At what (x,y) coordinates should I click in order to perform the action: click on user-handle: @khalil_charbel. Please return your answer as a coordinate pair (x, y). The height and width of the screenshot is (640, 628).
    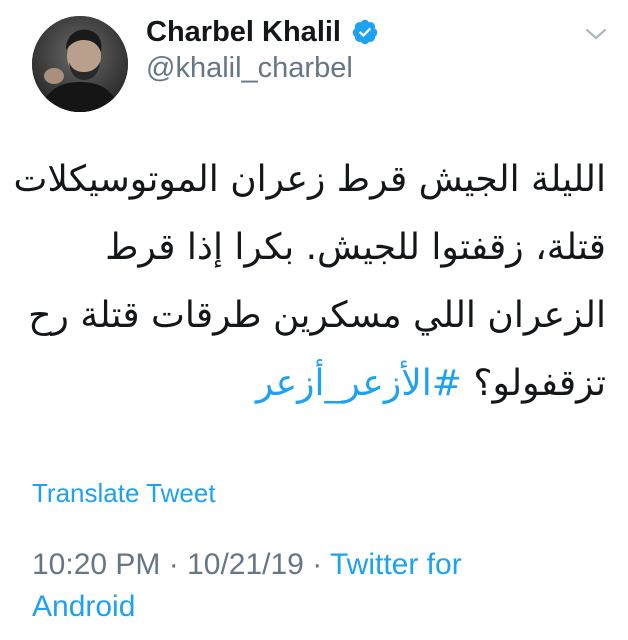
    Looking at the image, I should click on (249, 68).